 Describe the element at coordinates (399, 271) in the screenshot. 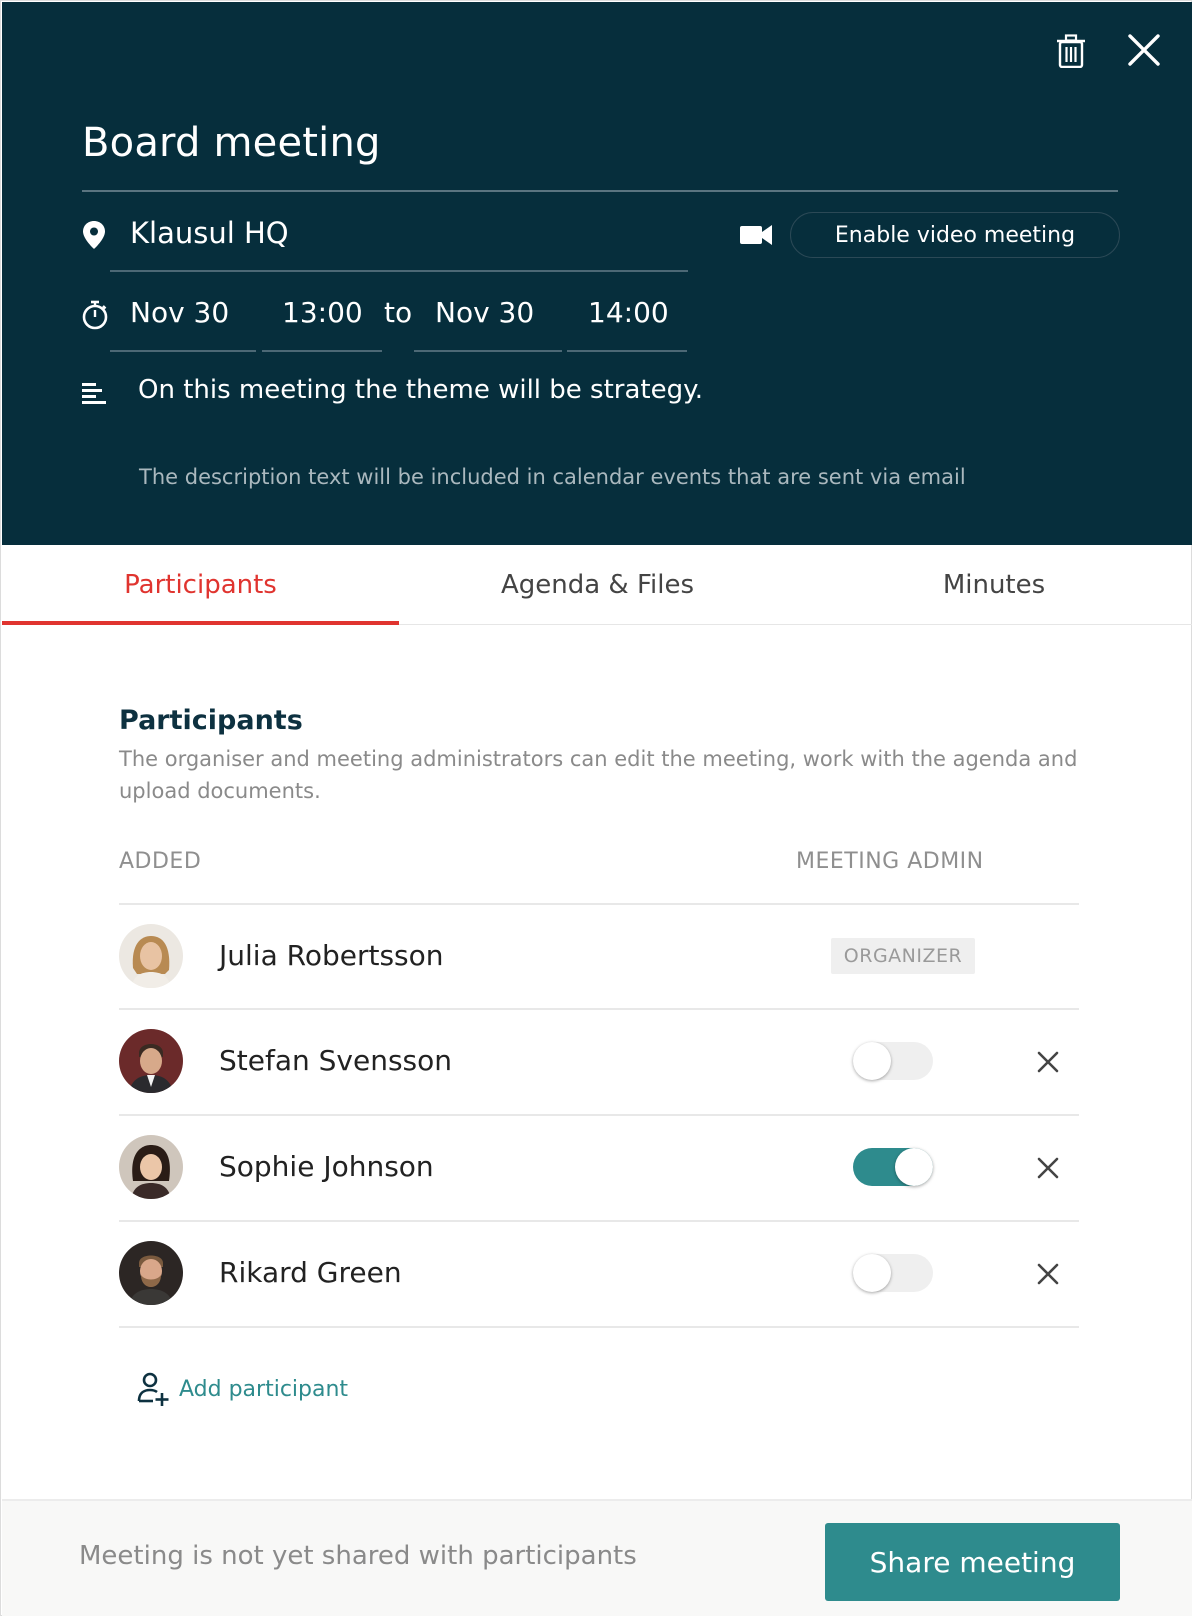

I see `location-underline` at that location.